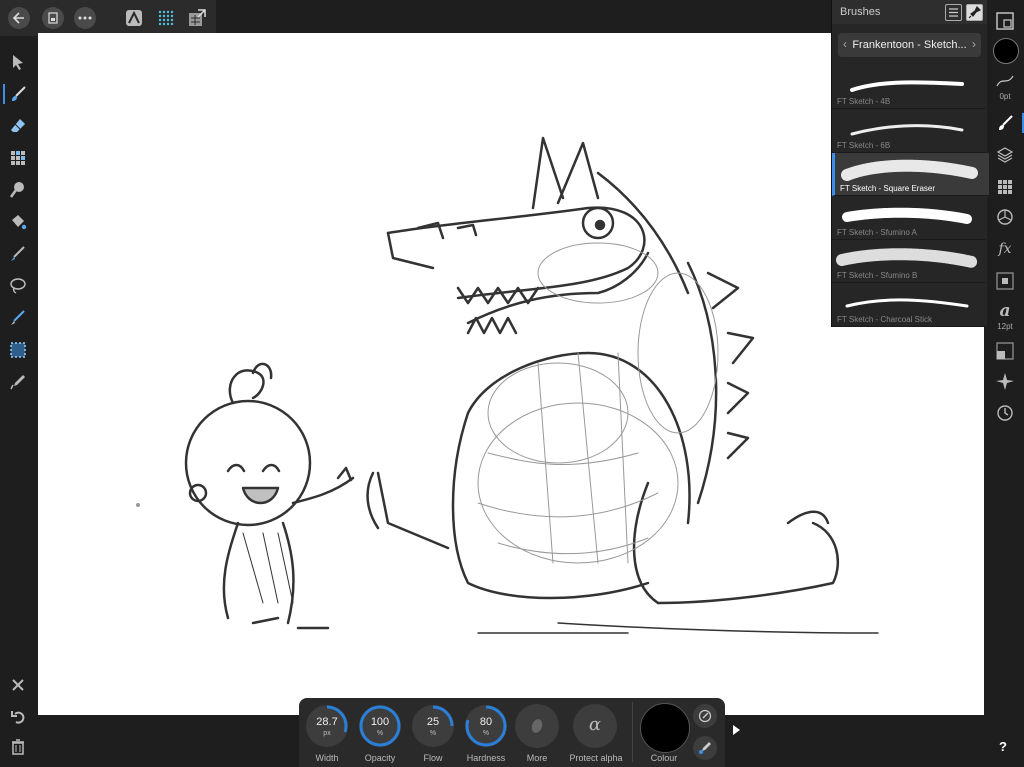 Image resolution: width=1024 pixels, height=767 pixels. What do you see at coordinates (596, 758) in the screenshot?
I see `protect-alpha-label: Protect alpha` at bounding box center [596, 758].